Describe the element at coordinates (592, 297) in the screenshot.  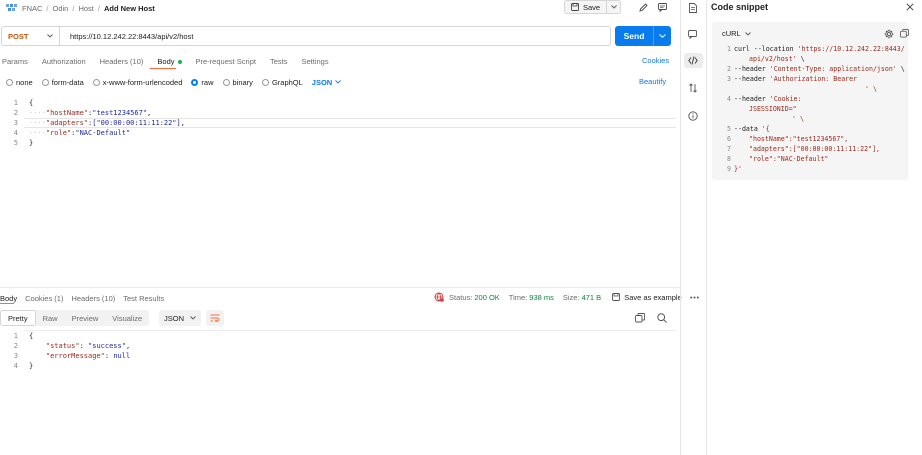
I see `size-value: 471 B` at that location.